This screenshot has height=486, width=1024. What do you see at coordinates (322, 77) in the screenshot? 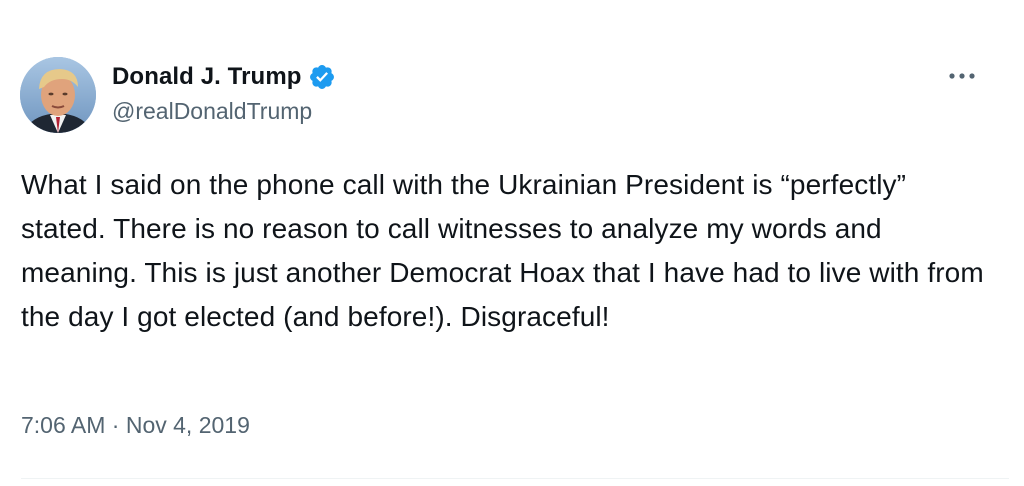
I see `verified-badge-icon` at bounding box center [322, 77].